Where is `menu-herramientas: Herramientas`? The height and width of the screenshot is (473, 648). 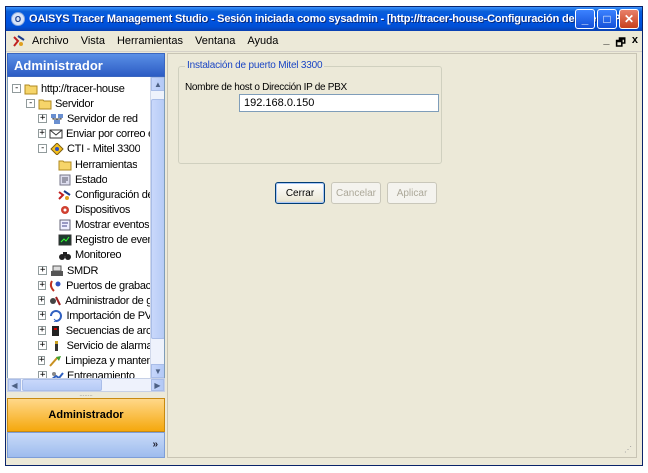
menu-herramientas: Herramientas is located at coordinates (150, 41).